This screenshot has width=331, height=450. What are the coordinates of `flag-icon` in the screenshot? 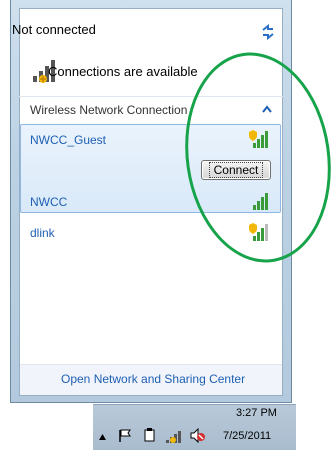 It's located at (125, 435).